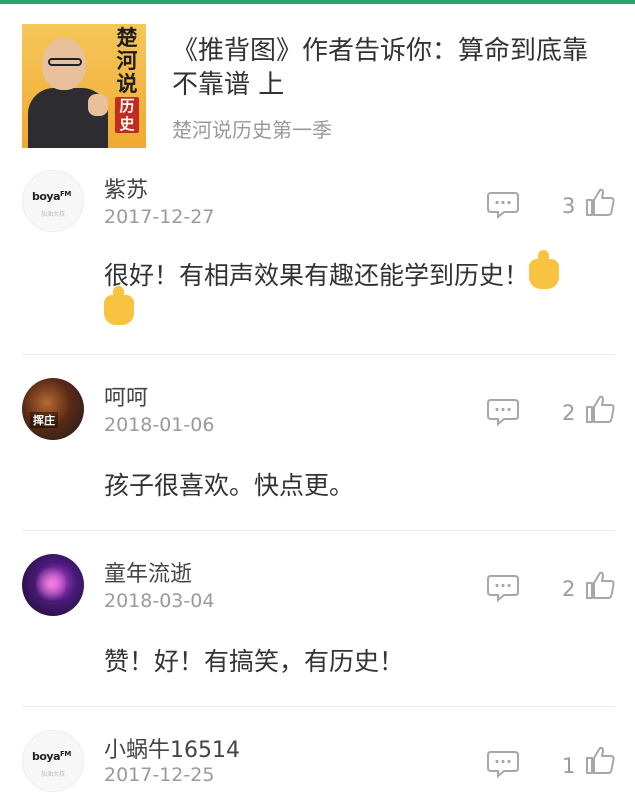  Describe the element at coordinates (159, 775) in the screenshot. I see `comment-date: 2017-12-25` at that location.